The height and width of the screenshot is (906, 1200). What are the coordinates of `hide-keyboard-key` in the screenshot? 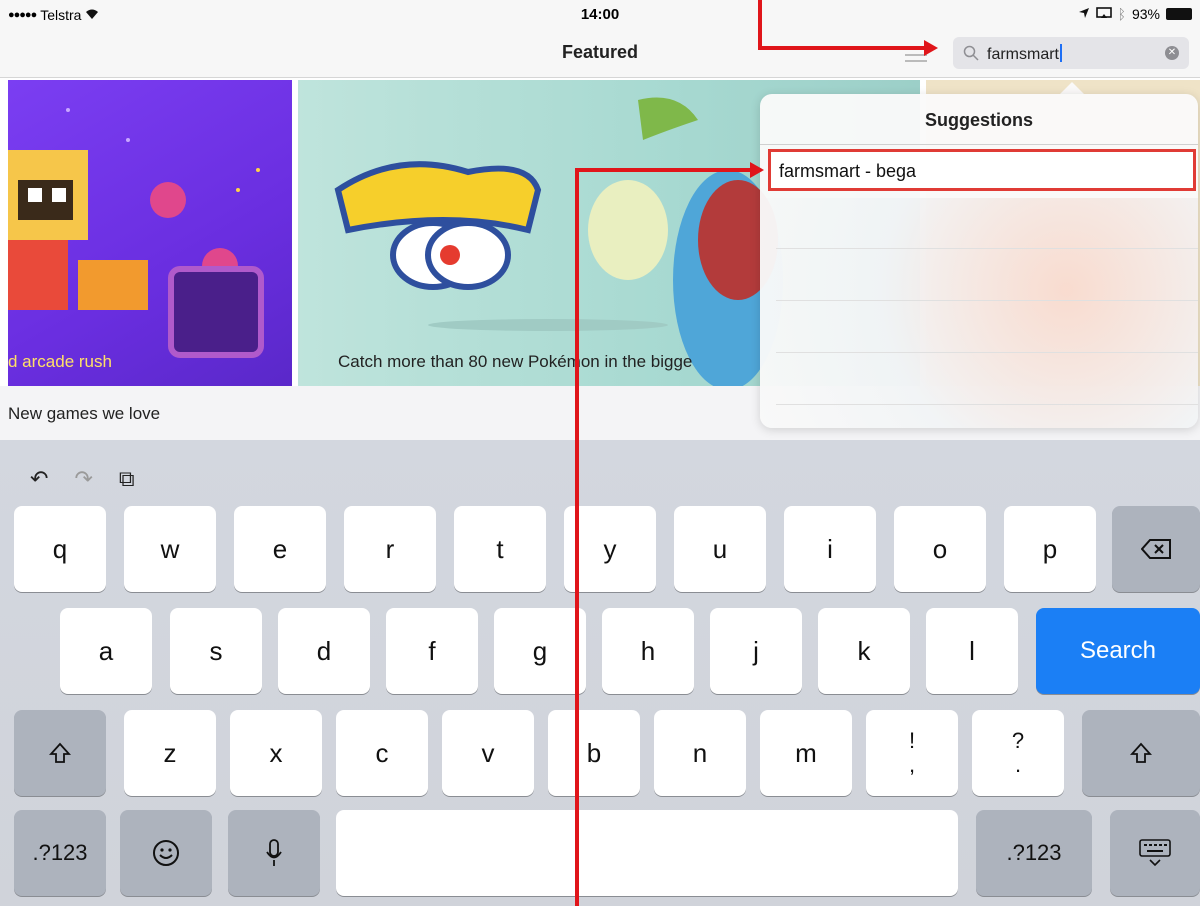 It's located at (1155, 853).